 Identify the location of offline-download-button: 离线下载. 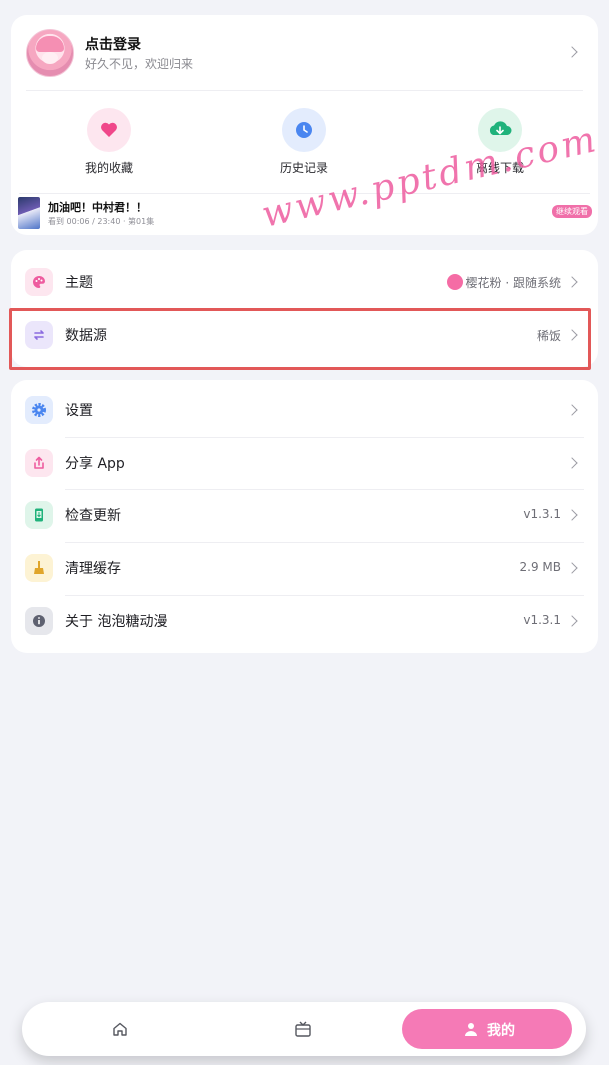
(500, 142).